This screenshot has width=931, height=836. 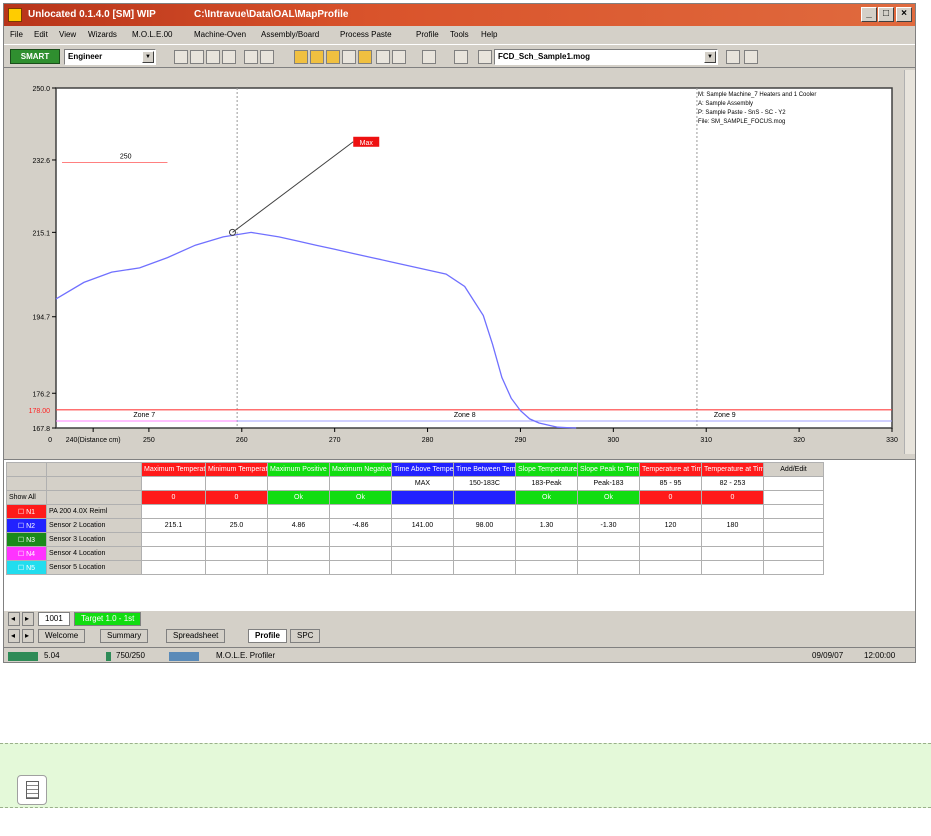 I want to click on menu-edit: Edit, so click(x=41, y=34).